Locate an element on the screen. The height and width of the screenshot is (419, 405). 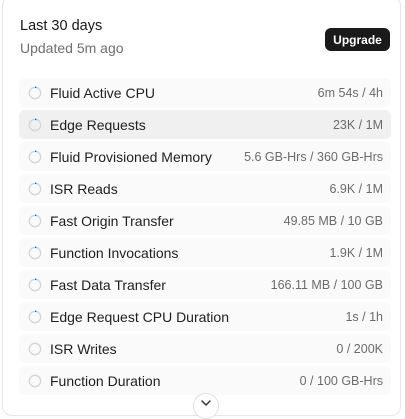
usage-row: Function Invocations 1.9K / 1M is located at coordinates (205, 252).